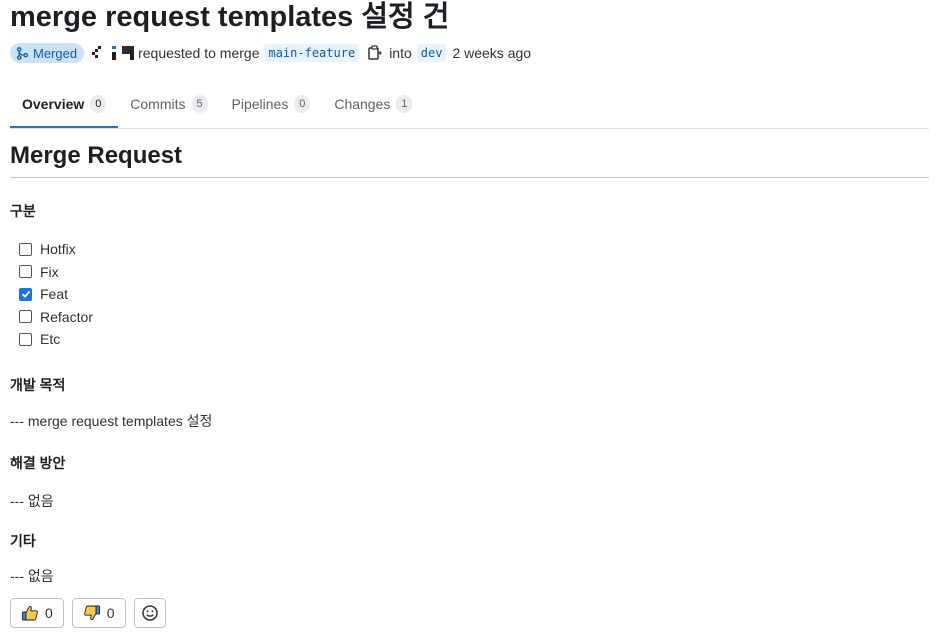 This screenshot has height=636, width=943. Describe the element at coordinates (53, 104) in the screenshot. I see `tab-label: Overview` at that location.